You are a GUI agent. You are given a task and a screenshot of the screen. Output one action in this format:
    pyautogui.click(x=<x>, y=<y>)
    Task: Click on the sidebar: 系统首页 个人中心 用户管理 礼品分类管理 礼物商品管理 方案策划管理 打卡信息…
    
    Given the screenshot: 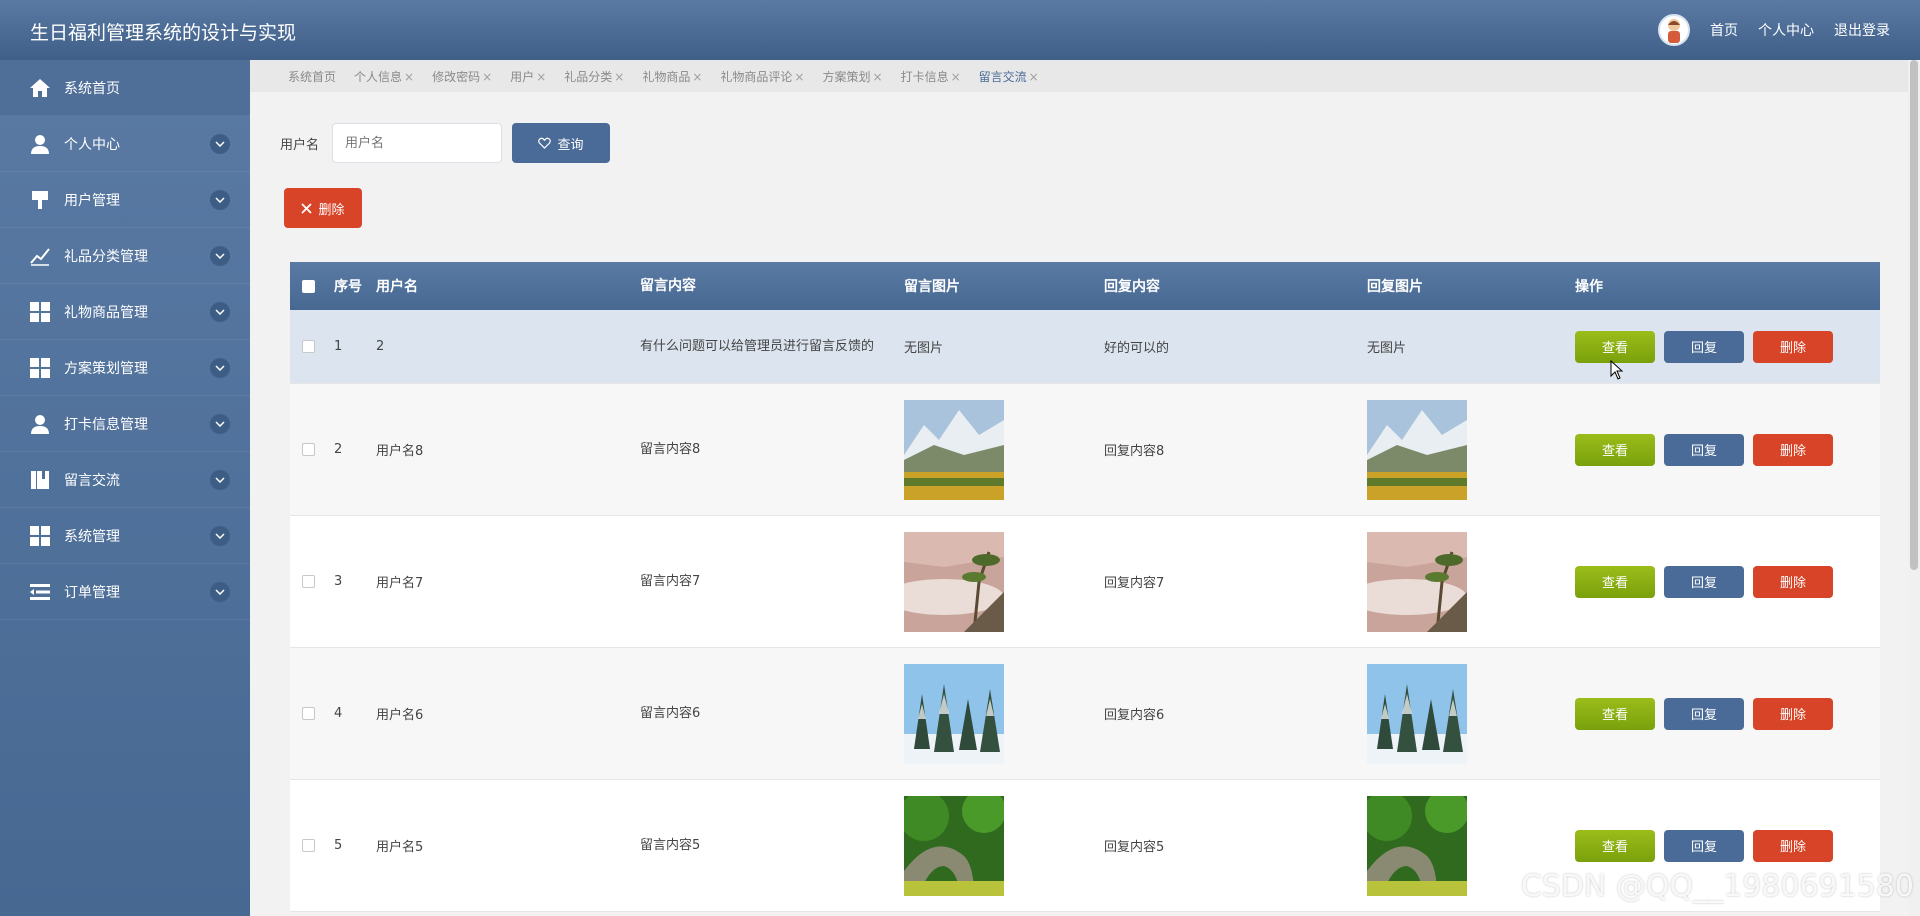 What is the action you would take?
    pyautogui.click(x=125, y=488)
    